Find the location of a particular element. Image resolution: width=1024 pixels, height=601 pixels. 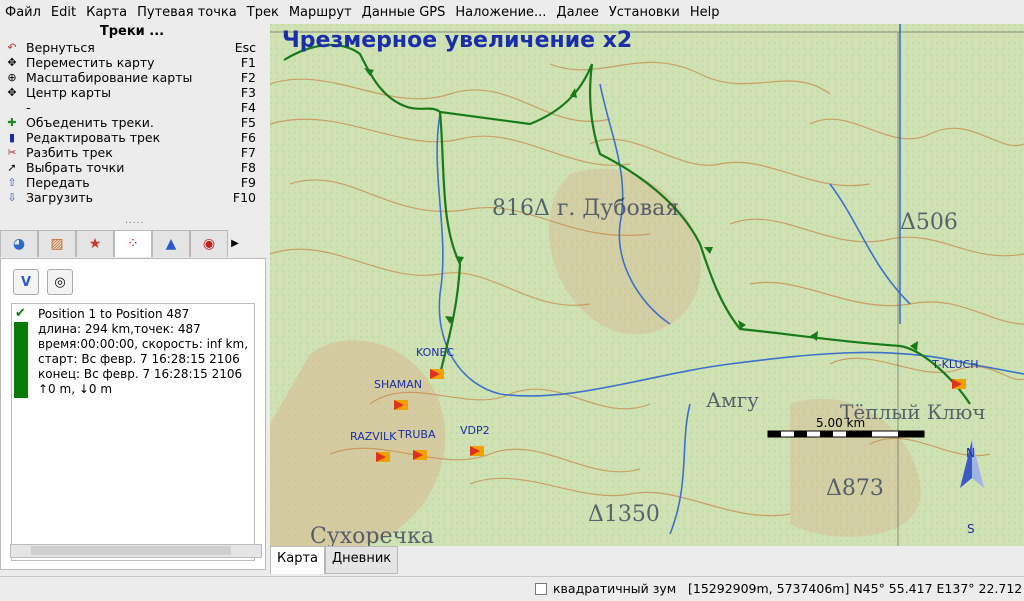

scale-label: 5.00 km is located at coordinates (841, 423).